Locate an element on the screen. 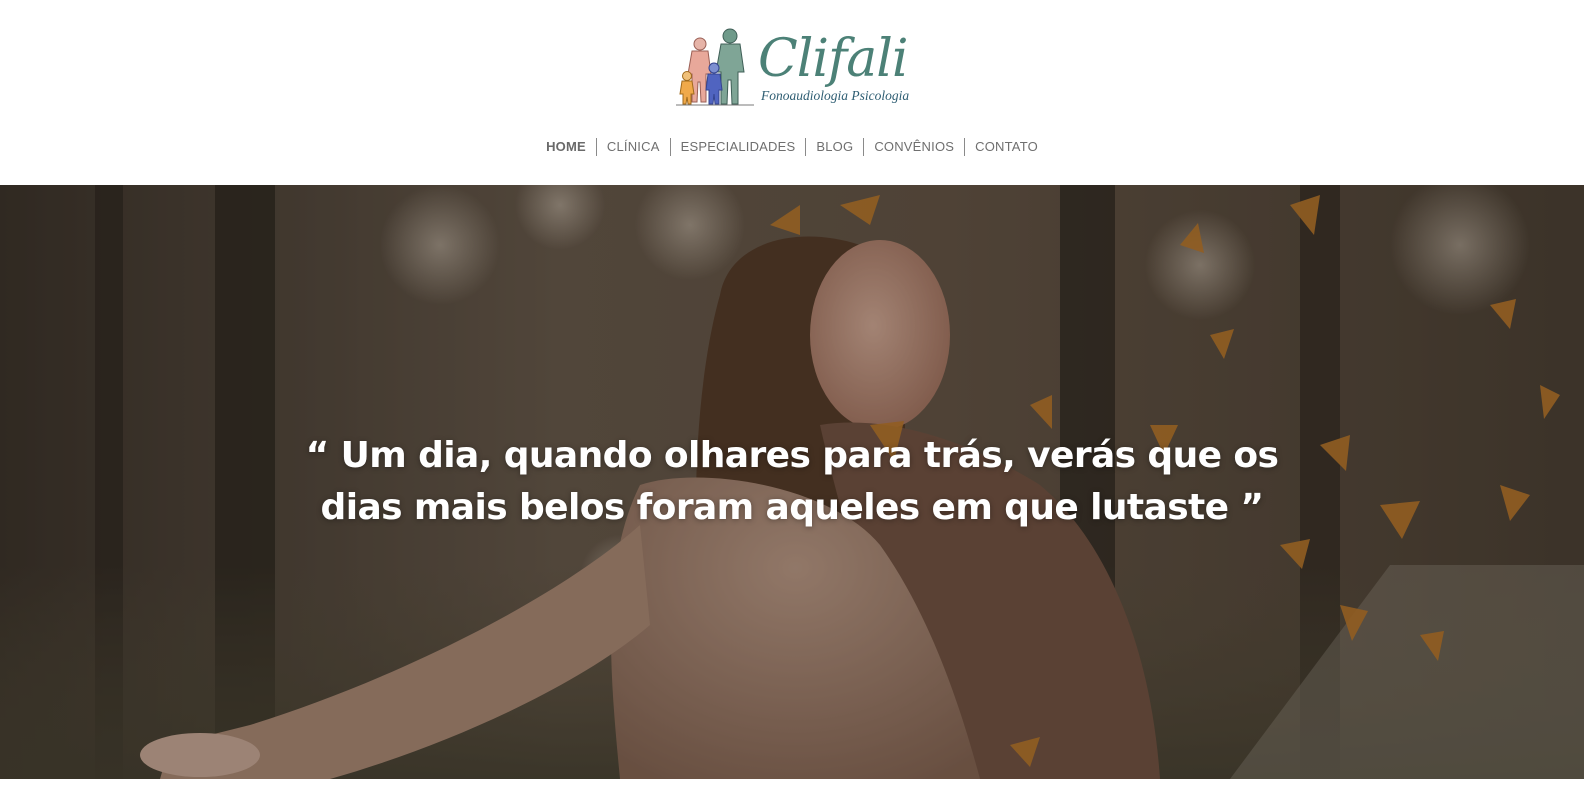  site-logo: Clifali Fonoaudiologia Psicologia is located at coordinates (792, 66).